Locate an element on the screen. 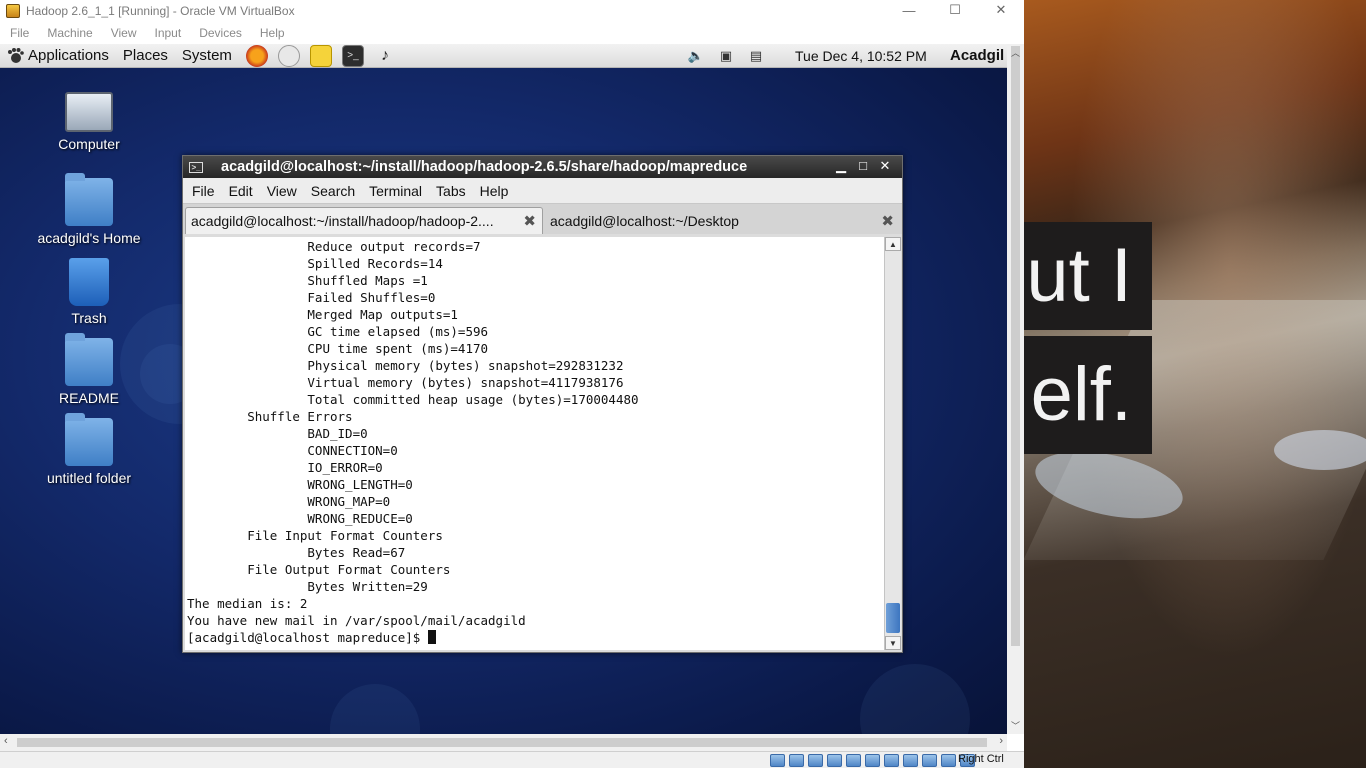 Image resolution: width=1366 pixels, height=768 pixels. system-tray: 🔈 ▣ ▤ is located at coordinates (731, 56).